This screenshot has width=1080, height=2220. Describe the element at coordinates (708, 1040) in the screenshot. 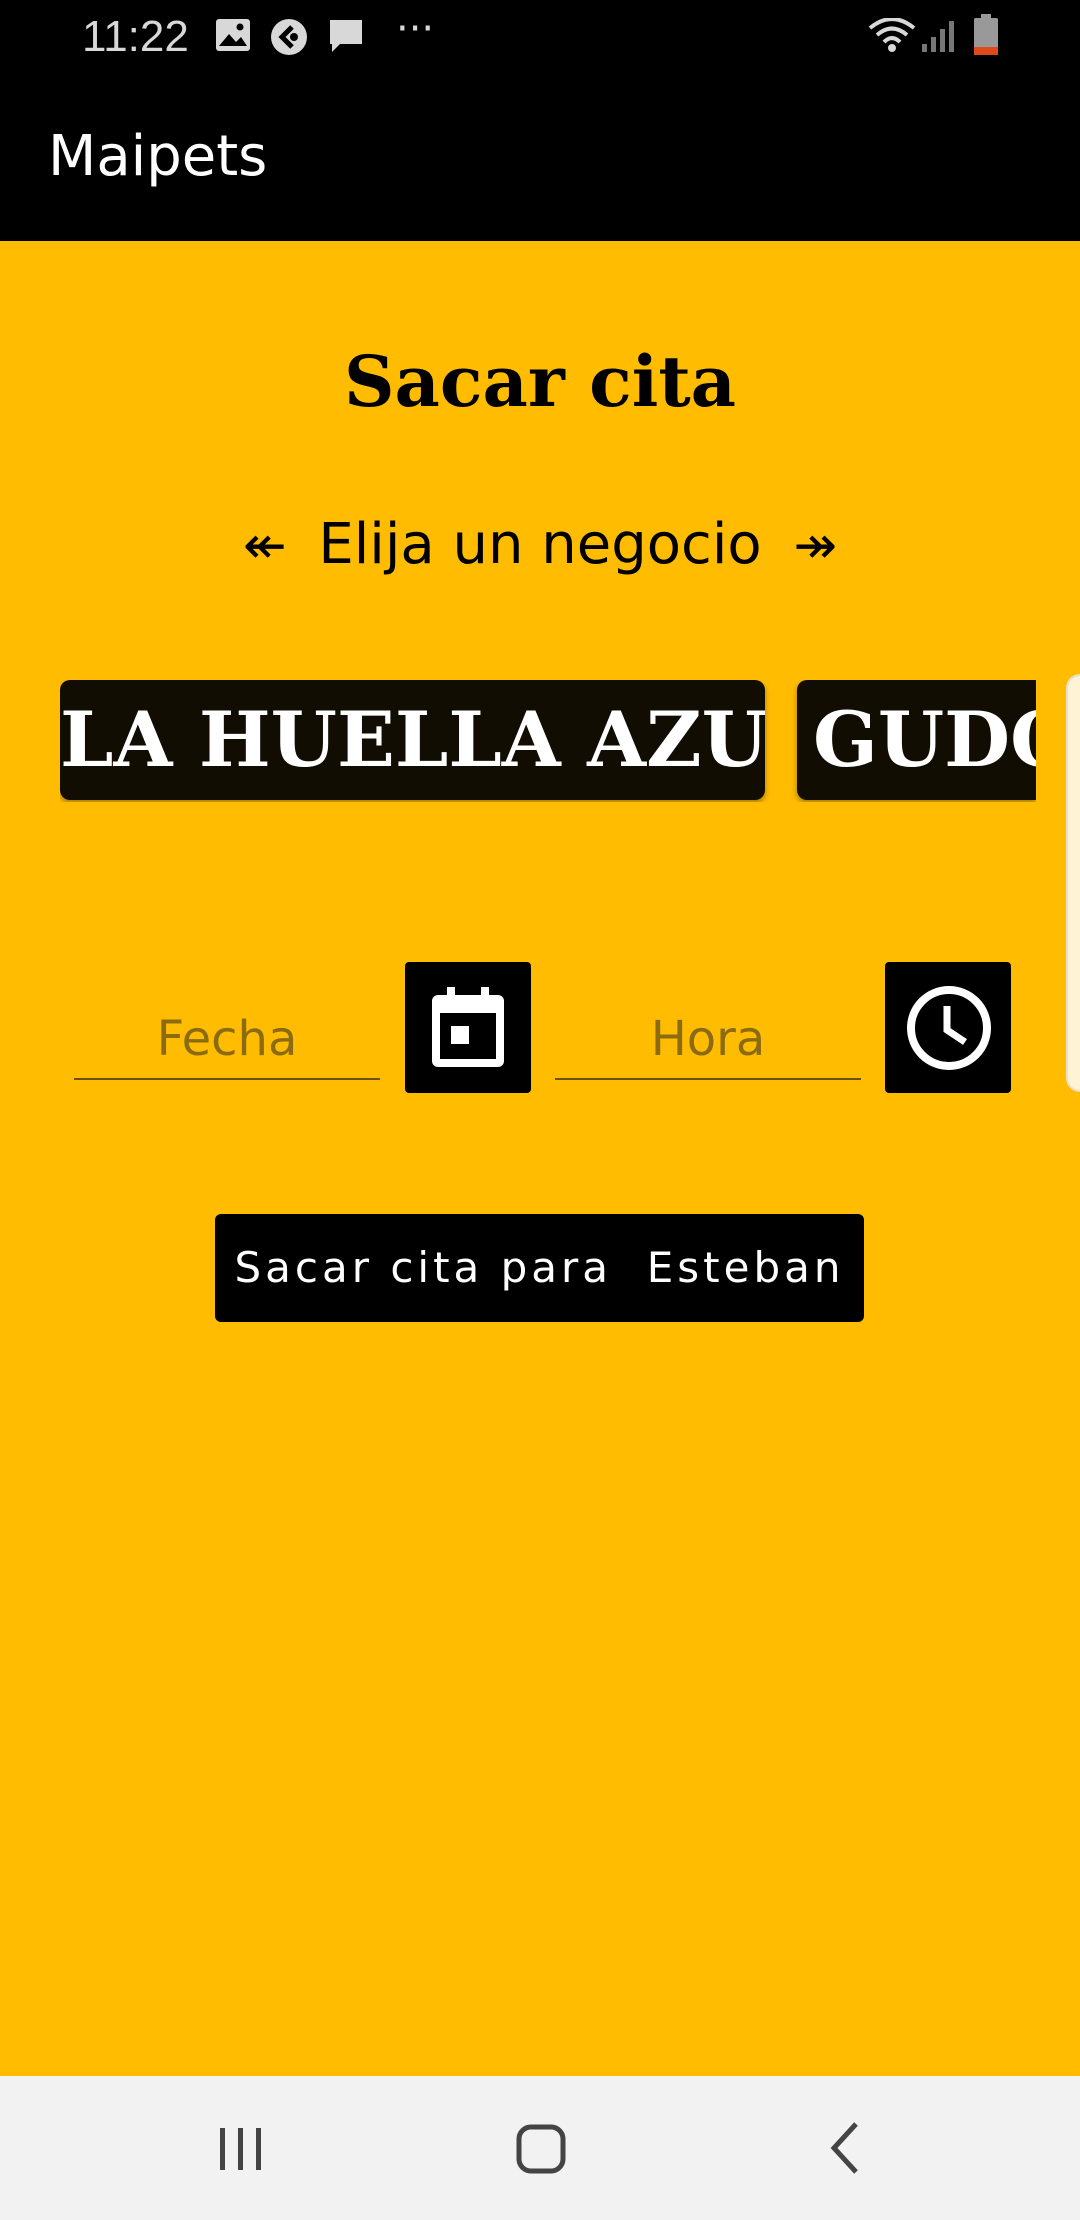

I see `time-field: Hora` at that location.